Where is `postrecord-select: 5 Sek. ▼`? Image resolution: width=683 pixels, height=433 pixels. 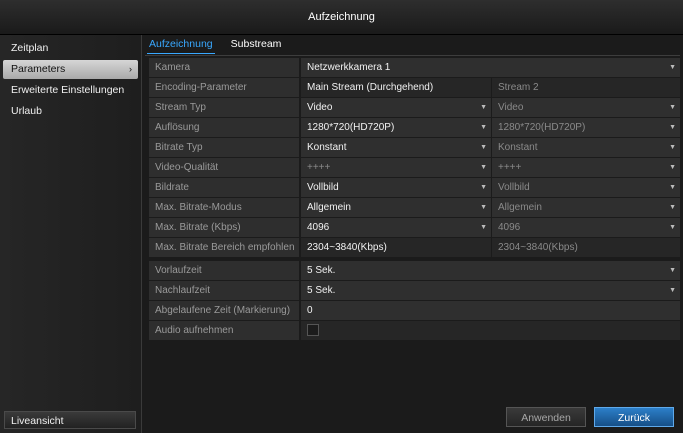
postrecord-select: 5 Sek. ▼ is located at coordinates (490, 290).